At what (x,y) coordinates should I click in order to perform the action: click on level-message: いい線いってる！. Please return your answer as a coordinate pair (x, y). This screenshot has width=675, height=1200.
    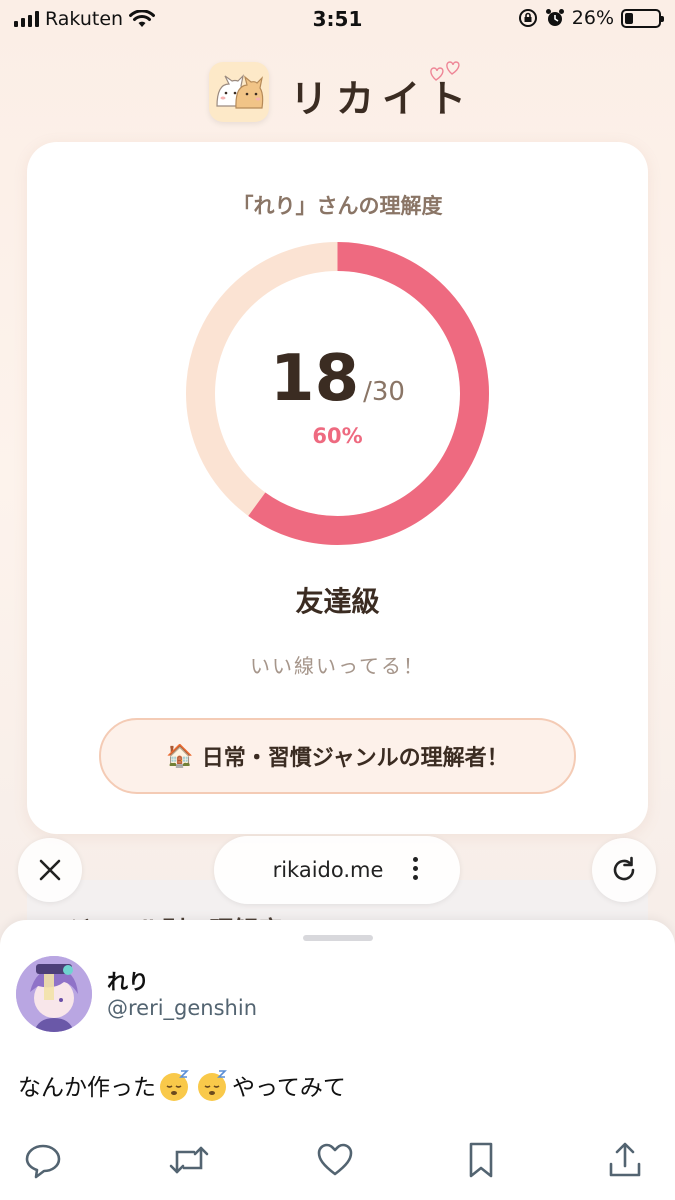
    Looking at the image, I should click on (337, 666).